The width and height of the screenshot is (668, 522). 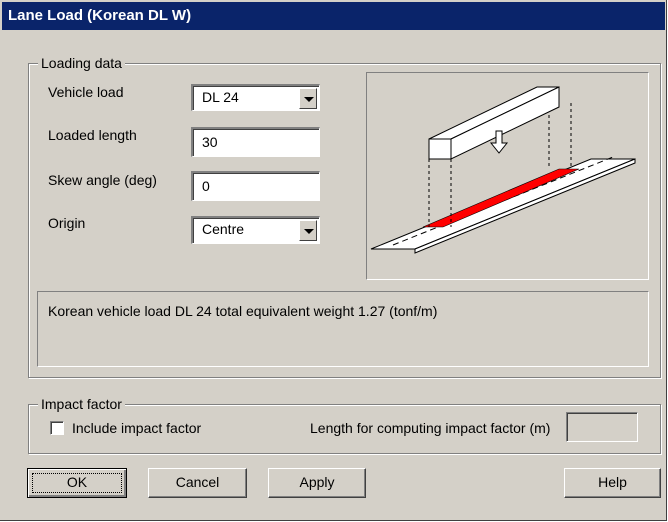 I want to click on window-title: Lane Load (Korean DL W), so click(x=100, y=15).